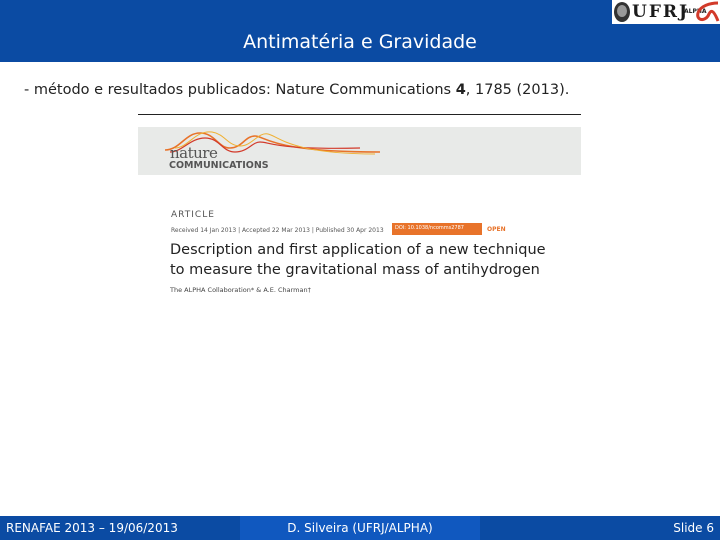 This screenshot has width=720, height=540. I want to click on article-authors: The ALPHA Collaboration* & A.E. Charman†, so click(240, 290).